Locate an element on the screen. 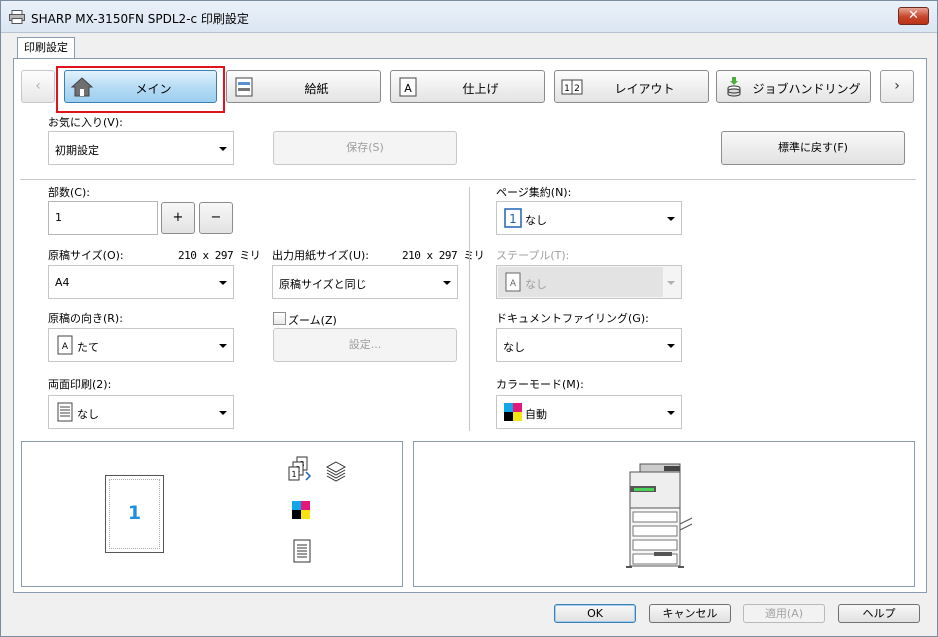  tab-paper-source-label: 給紙 is located at coordinates (316, 89).